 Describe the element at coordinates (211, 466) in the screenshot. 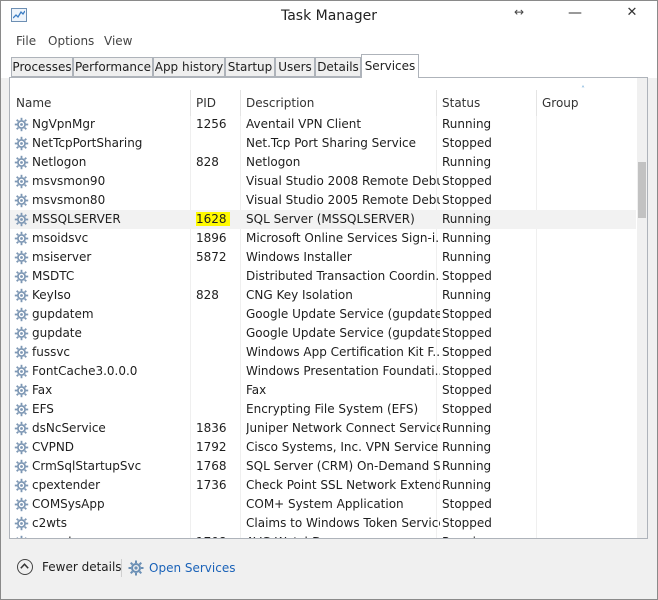

I see `service-pid: 1768` at that location.